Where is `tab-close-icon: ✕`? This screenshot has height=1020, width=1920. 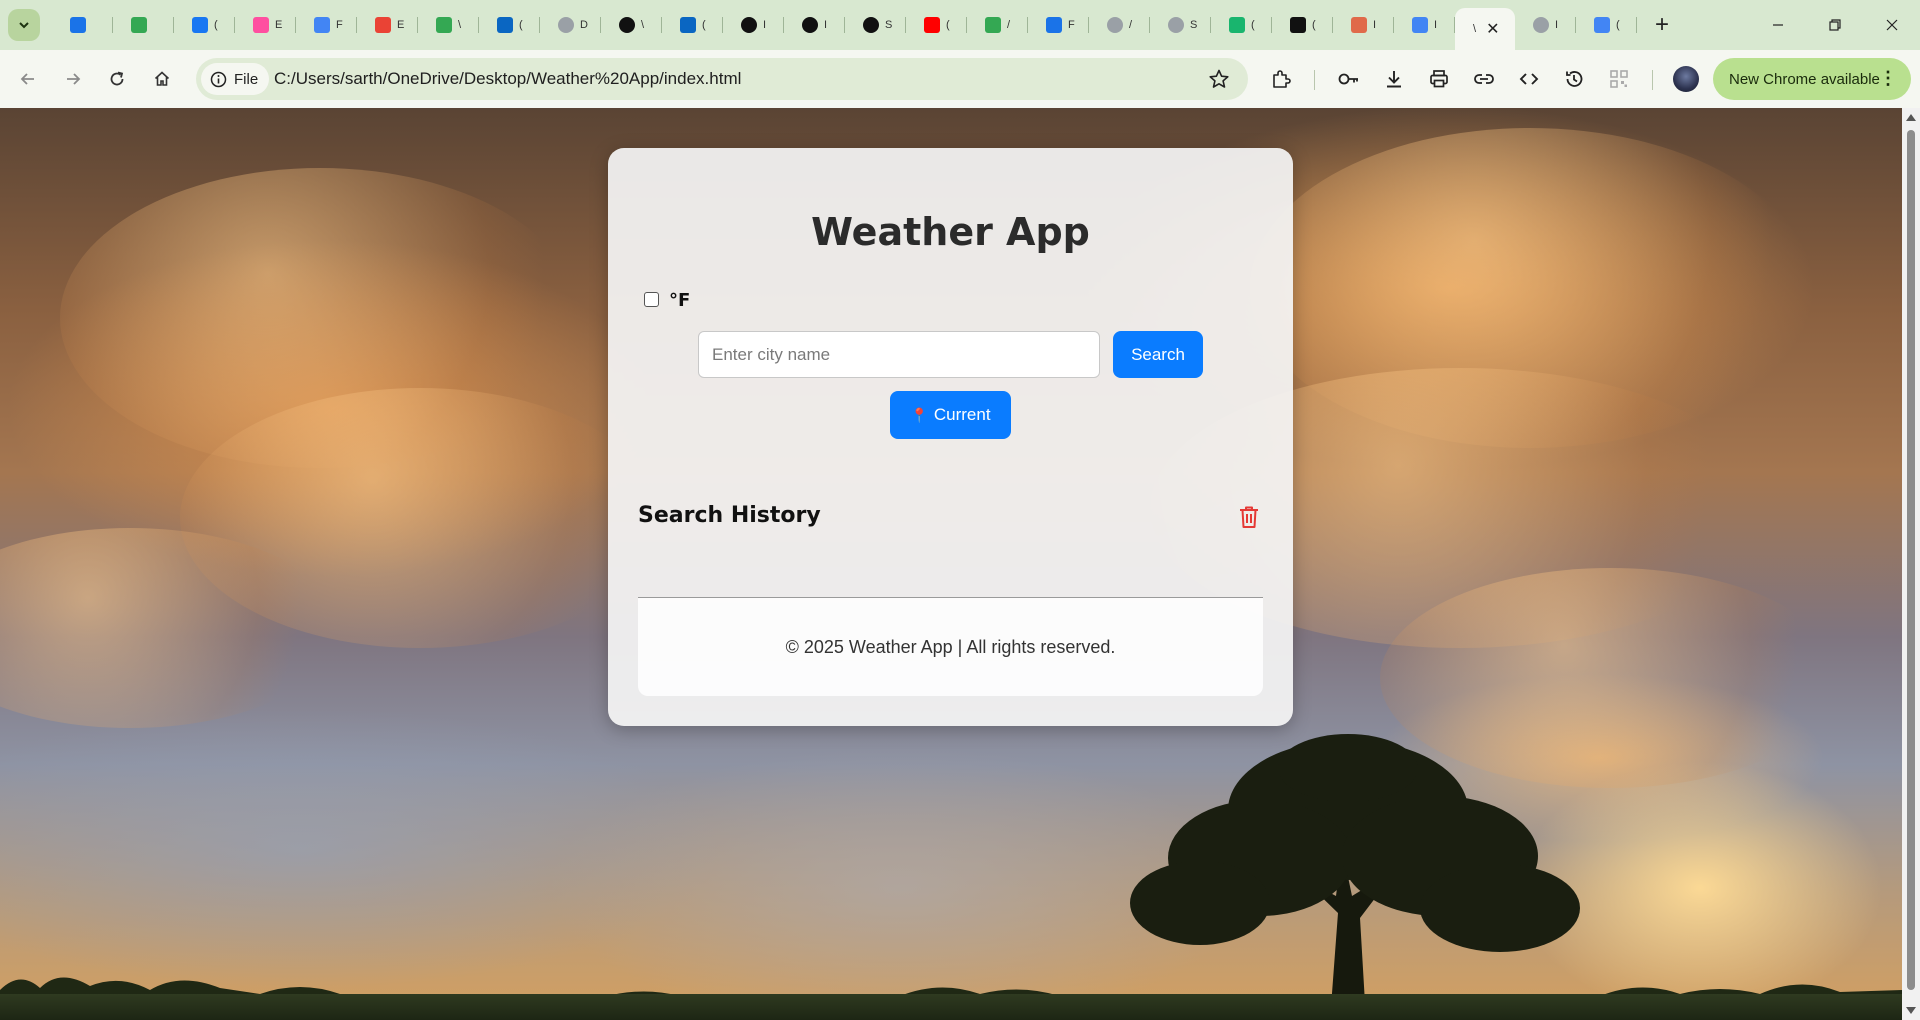 tab-close-icon: ✕ is located at coordinates (1492, 29).